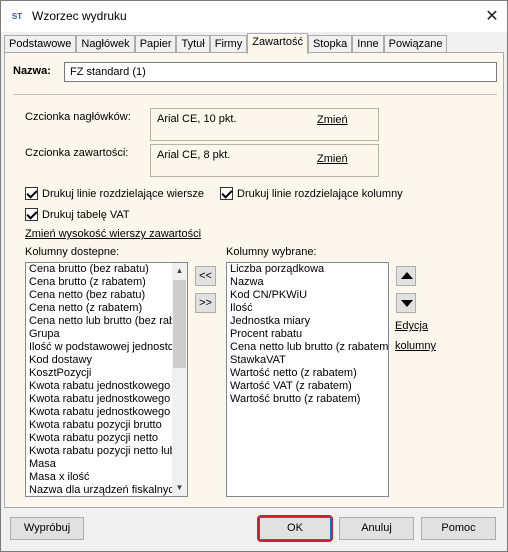 The height and width of the screenshot is (552, 508). Describe the element at coordinates (295, 528) in the screenshot. I see `ok-button-highlight` at that location.